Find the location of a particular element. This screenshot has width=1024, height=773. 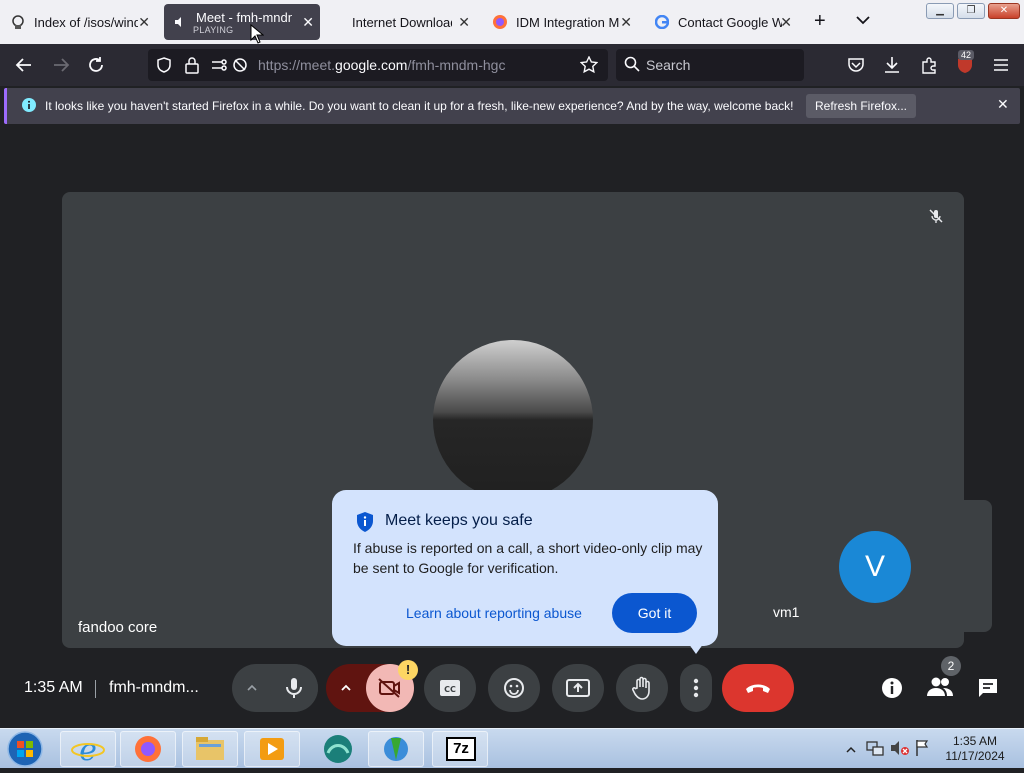

extensions-puzzle-icon is located at coordinates (929, 65).